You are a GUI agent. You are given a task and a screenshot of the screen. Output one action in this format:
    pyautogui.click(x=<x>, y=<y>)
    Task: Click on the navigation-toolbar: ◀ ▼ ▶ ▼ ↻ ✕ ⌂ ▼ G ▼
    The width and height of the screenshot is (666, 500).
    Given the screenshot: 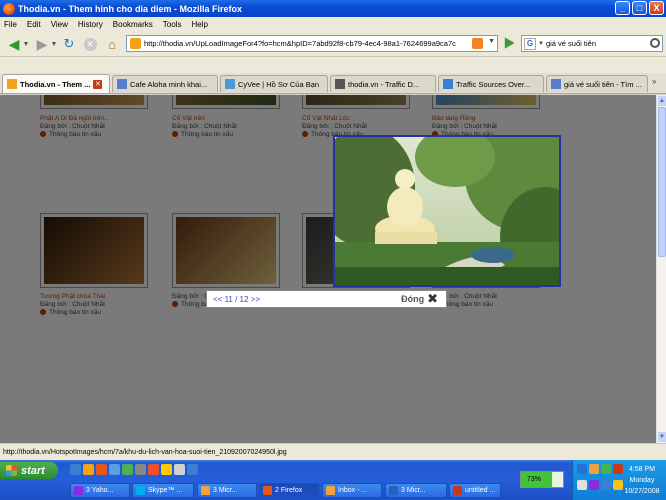 What is the action you would take?
    pyautogui.click(x=333, y=44)
    